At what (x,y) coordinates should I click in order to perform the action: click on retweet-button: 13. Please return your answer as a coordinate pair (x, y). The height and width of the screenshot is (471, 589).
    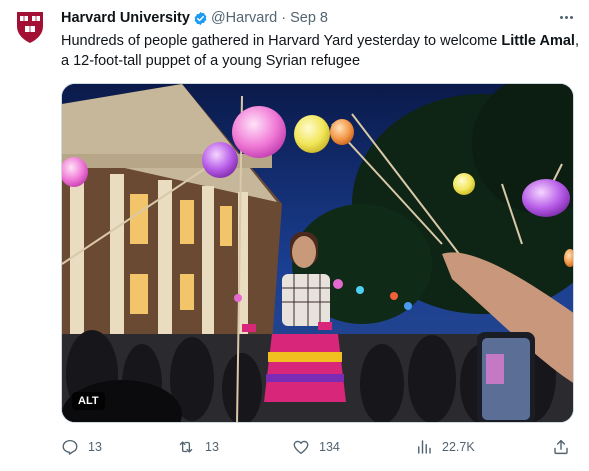
    Looking at the image, I should click on (197, 447).